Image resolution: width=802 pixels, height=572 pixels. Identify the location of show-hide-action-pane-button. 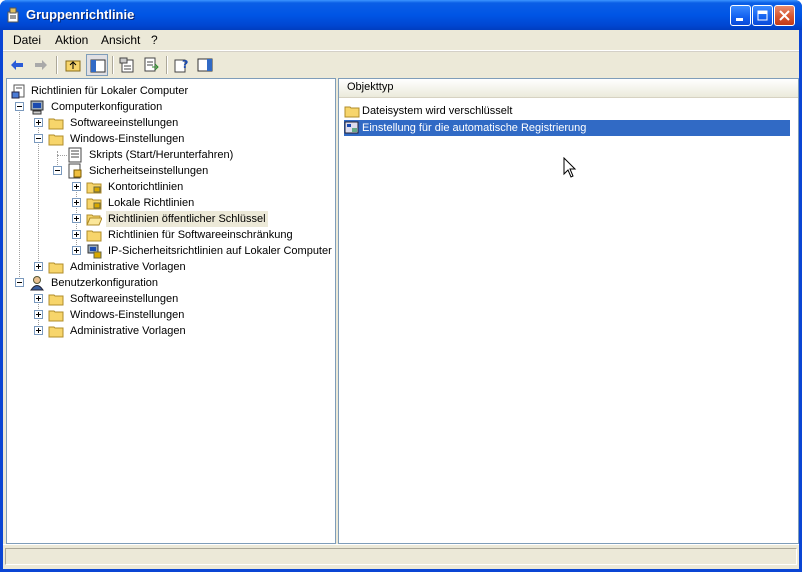
(205, 65).